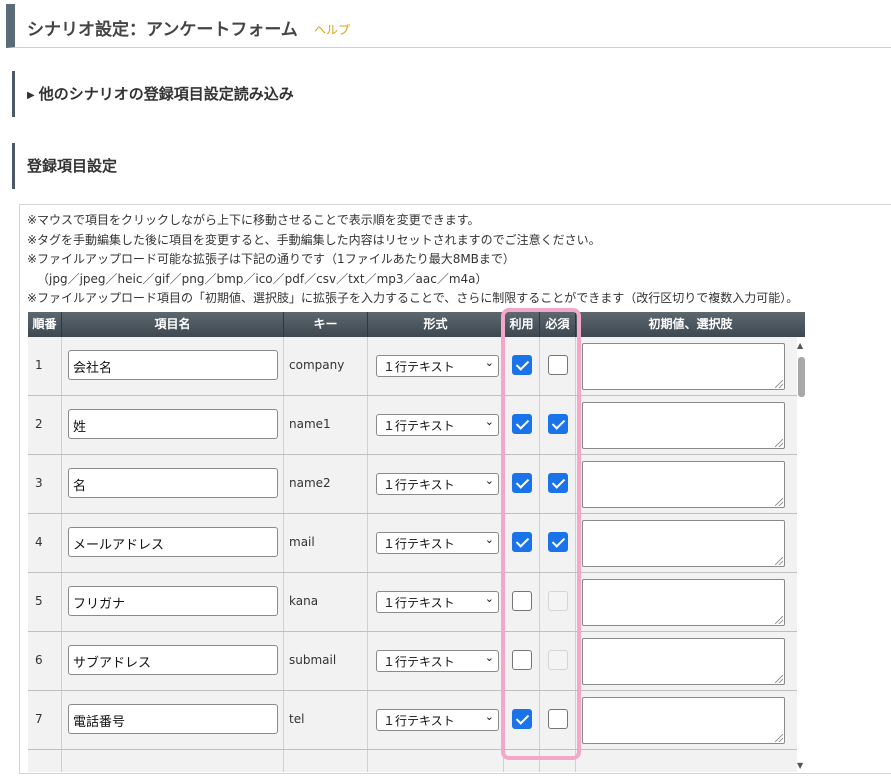 This screenshot has height=782, width=891. I want to click on scrollbar: ▲ ▼, so click(801, 554).